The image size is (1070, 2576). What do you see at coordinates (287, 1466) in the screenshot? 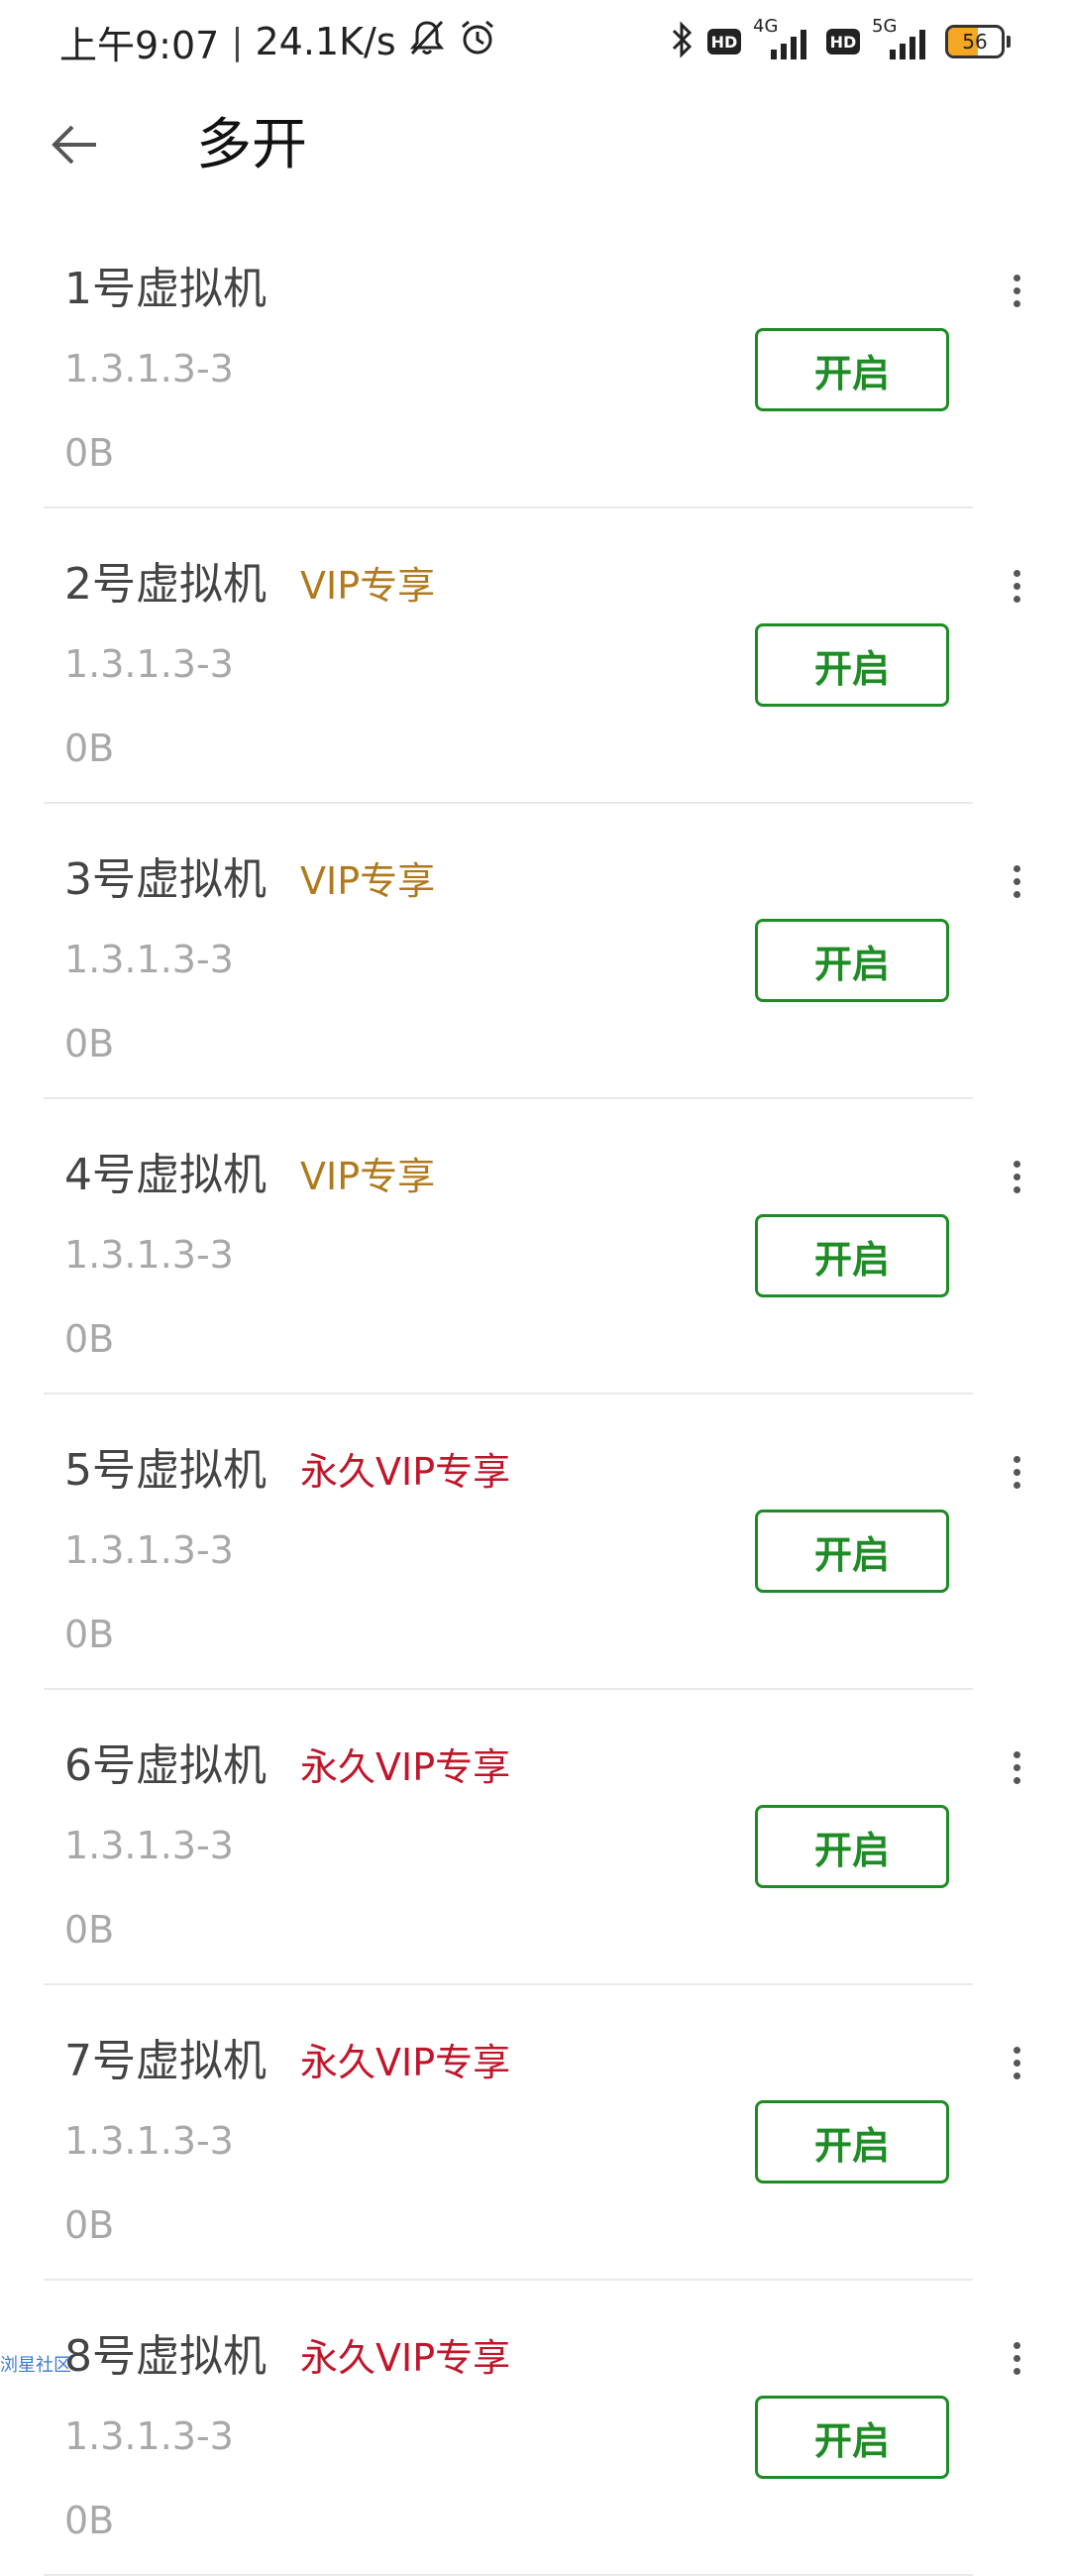
I see `vm-title-row: 5号虚拟机 永久VIP专享` at bounding box center [287, 1466].